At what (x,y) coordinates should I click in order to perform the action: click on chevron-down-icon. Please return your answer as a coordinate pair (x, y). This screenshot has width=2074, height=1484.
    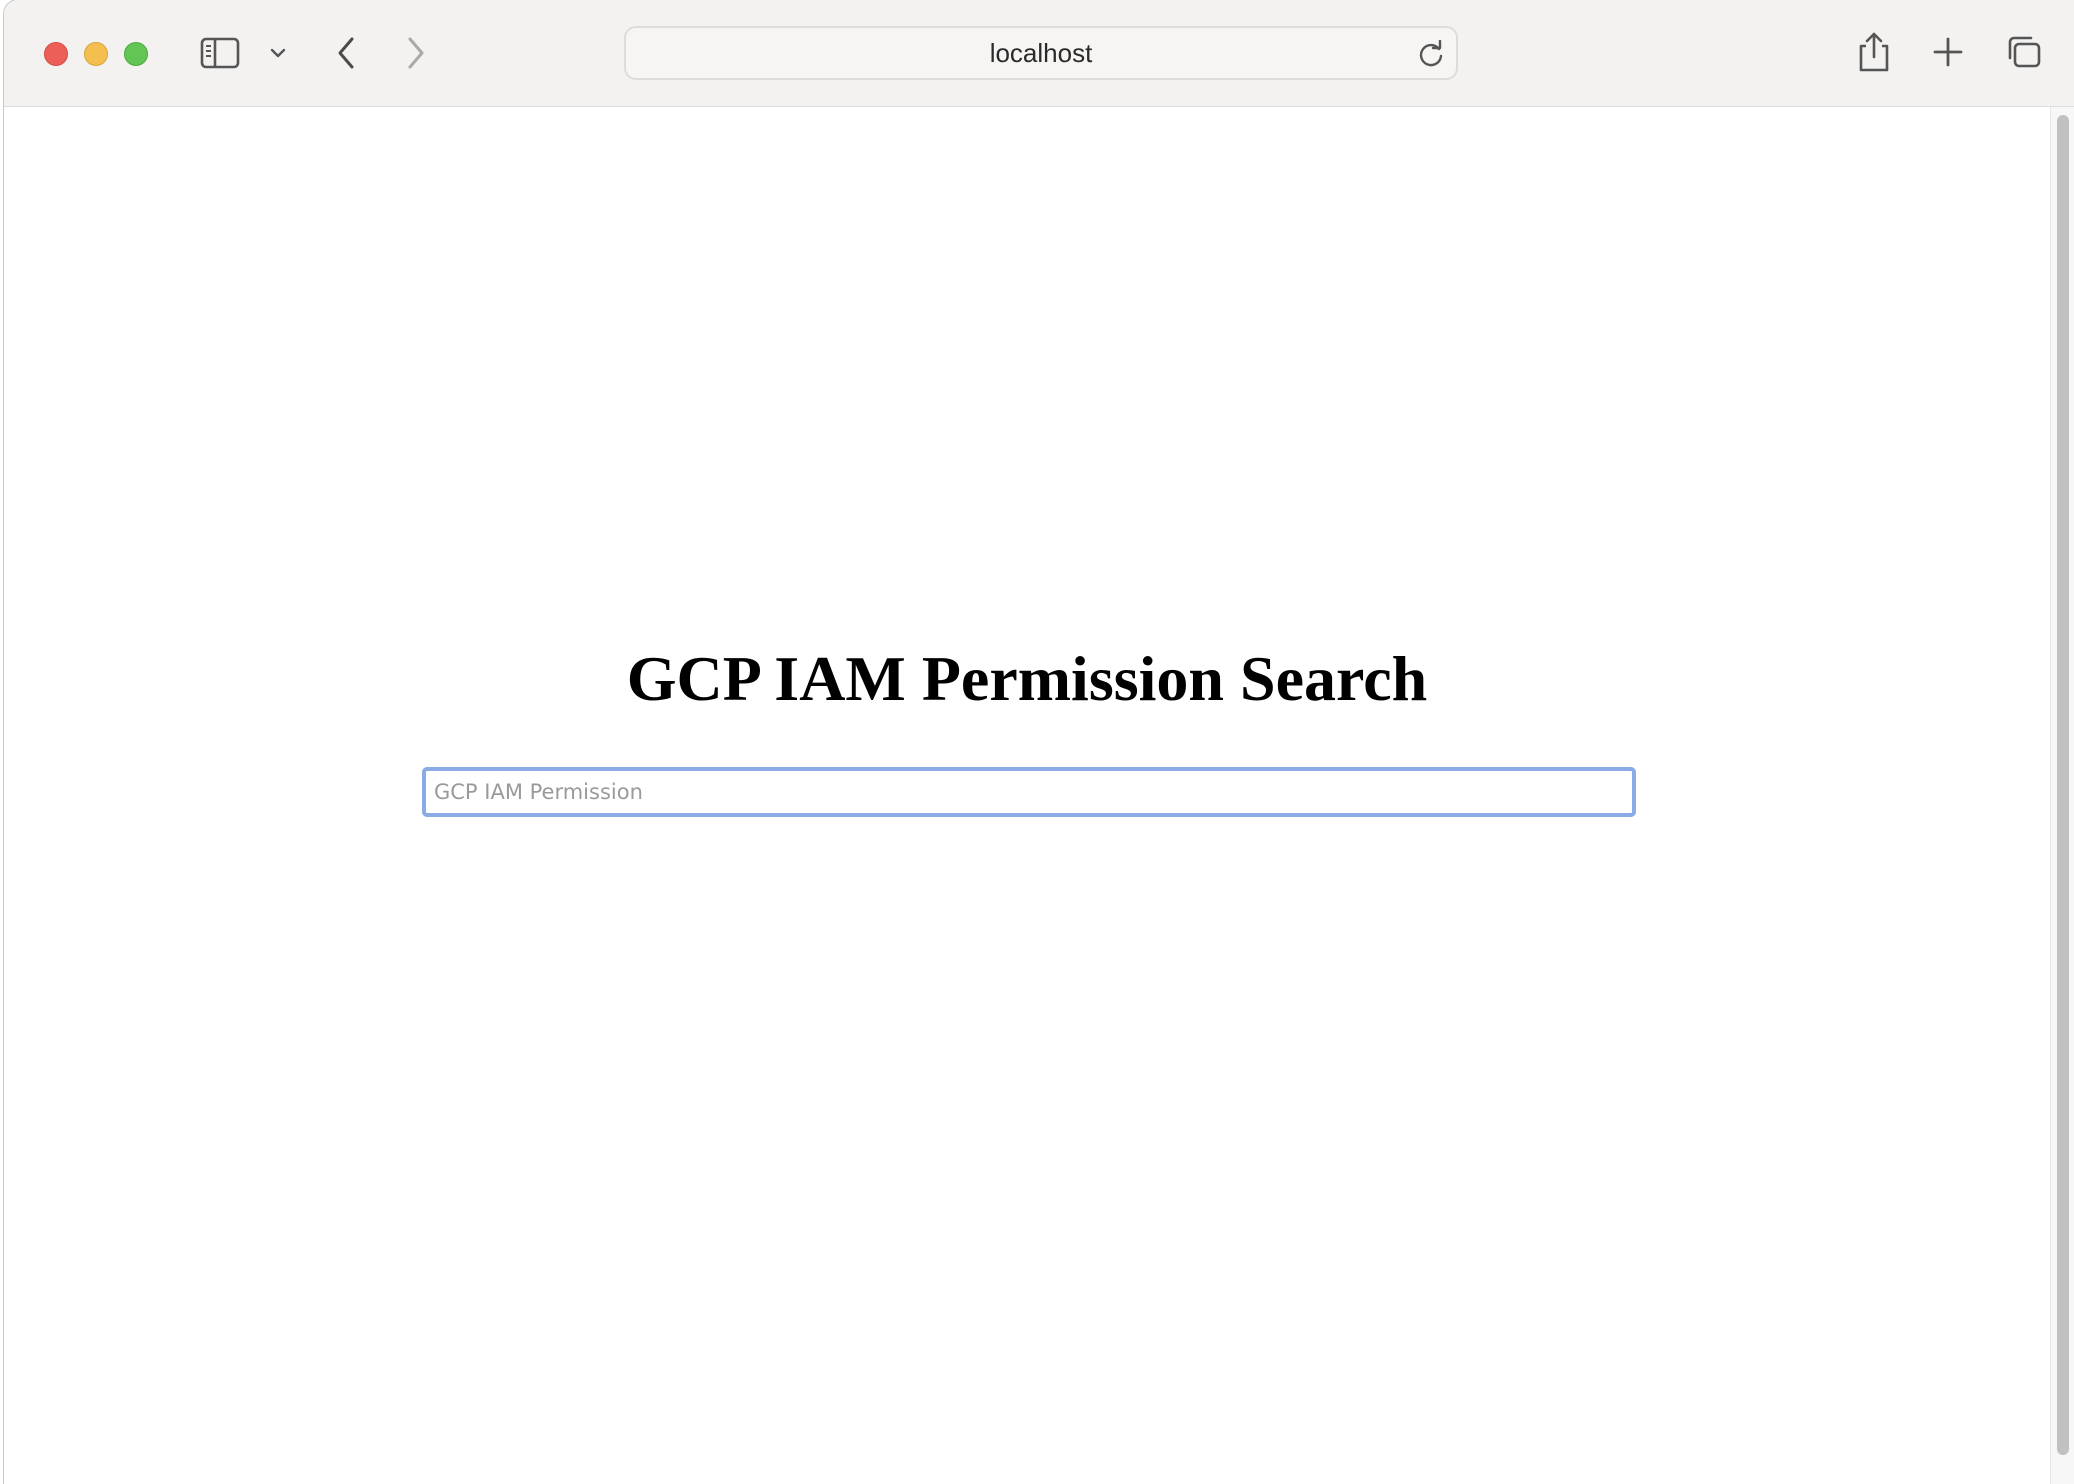
    Looking at the image, I should click on (278, 53).